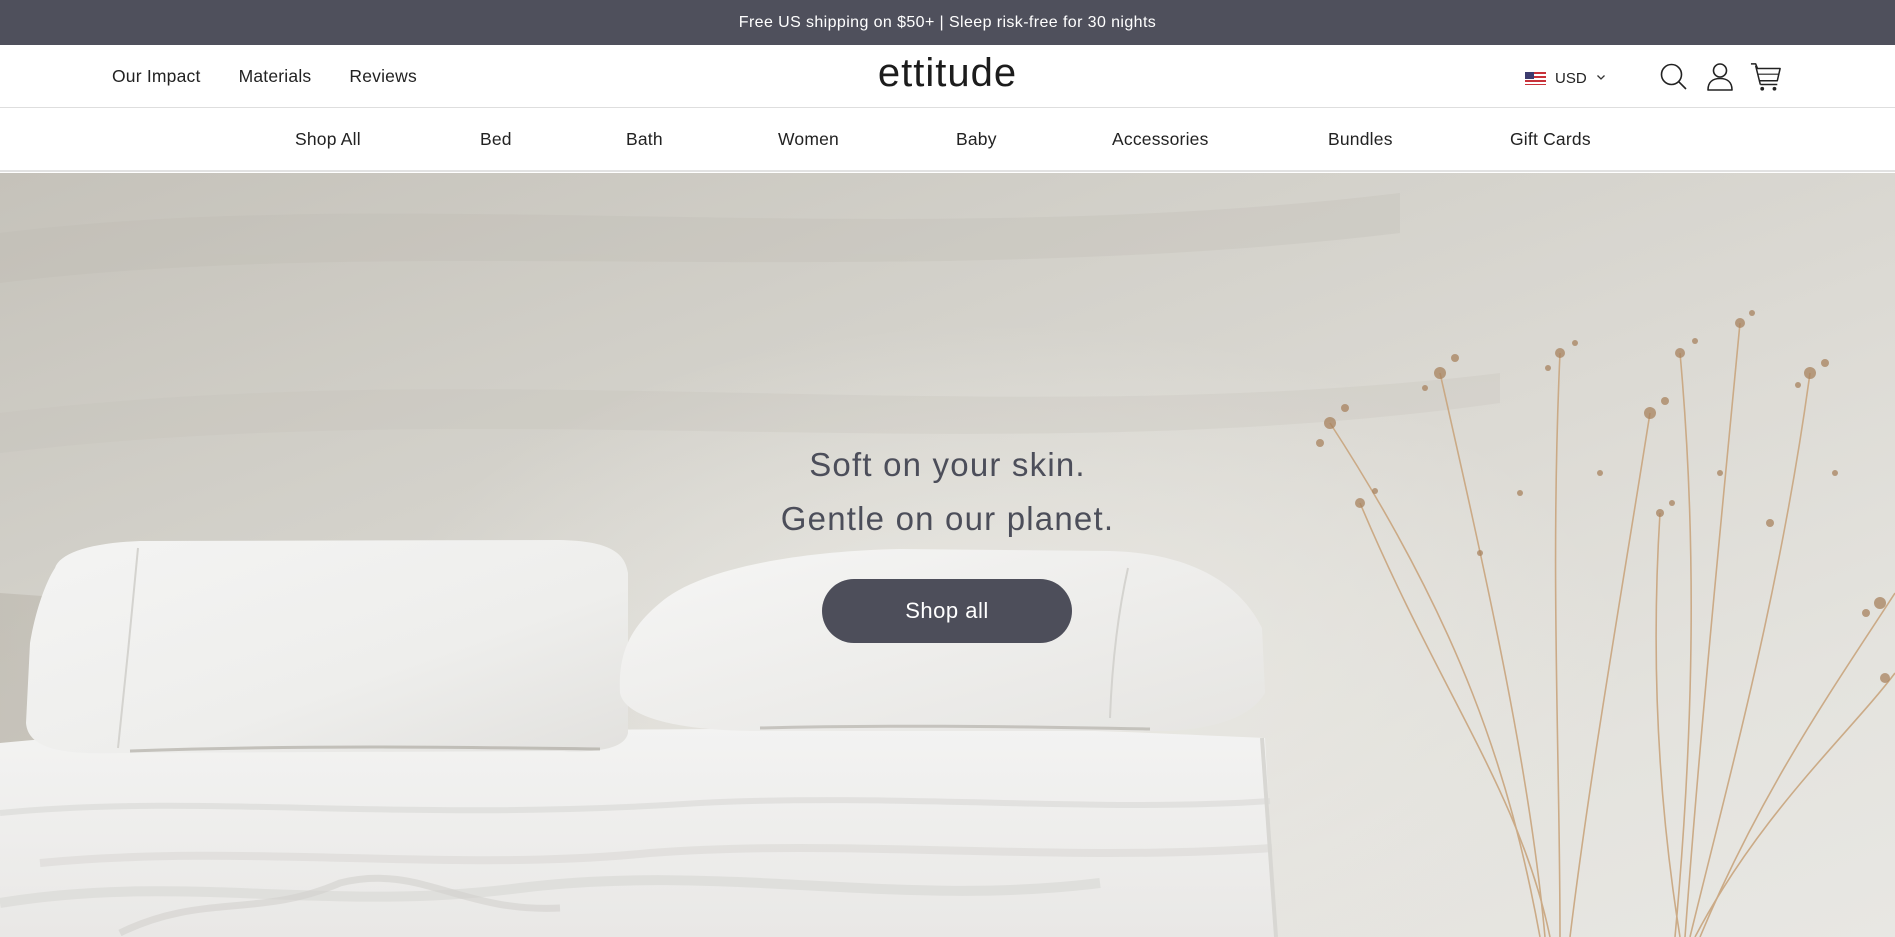 Image resolution: width=1895 pixels, height=937 pixels. Describe the element at coordinates (644, 139) in the screenshot. I see `category-bath: Bath` at that location.